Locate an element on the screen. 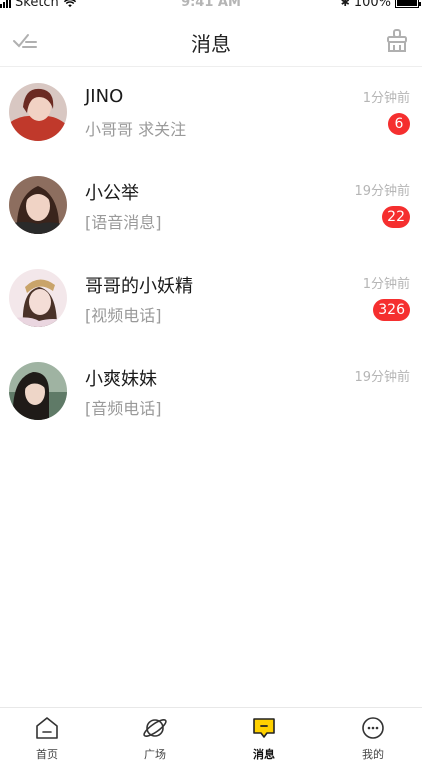 Image resolution: width=422 pixels, height=763 pixels. contact-name: 小公举 is located at coordinates (112, 193).